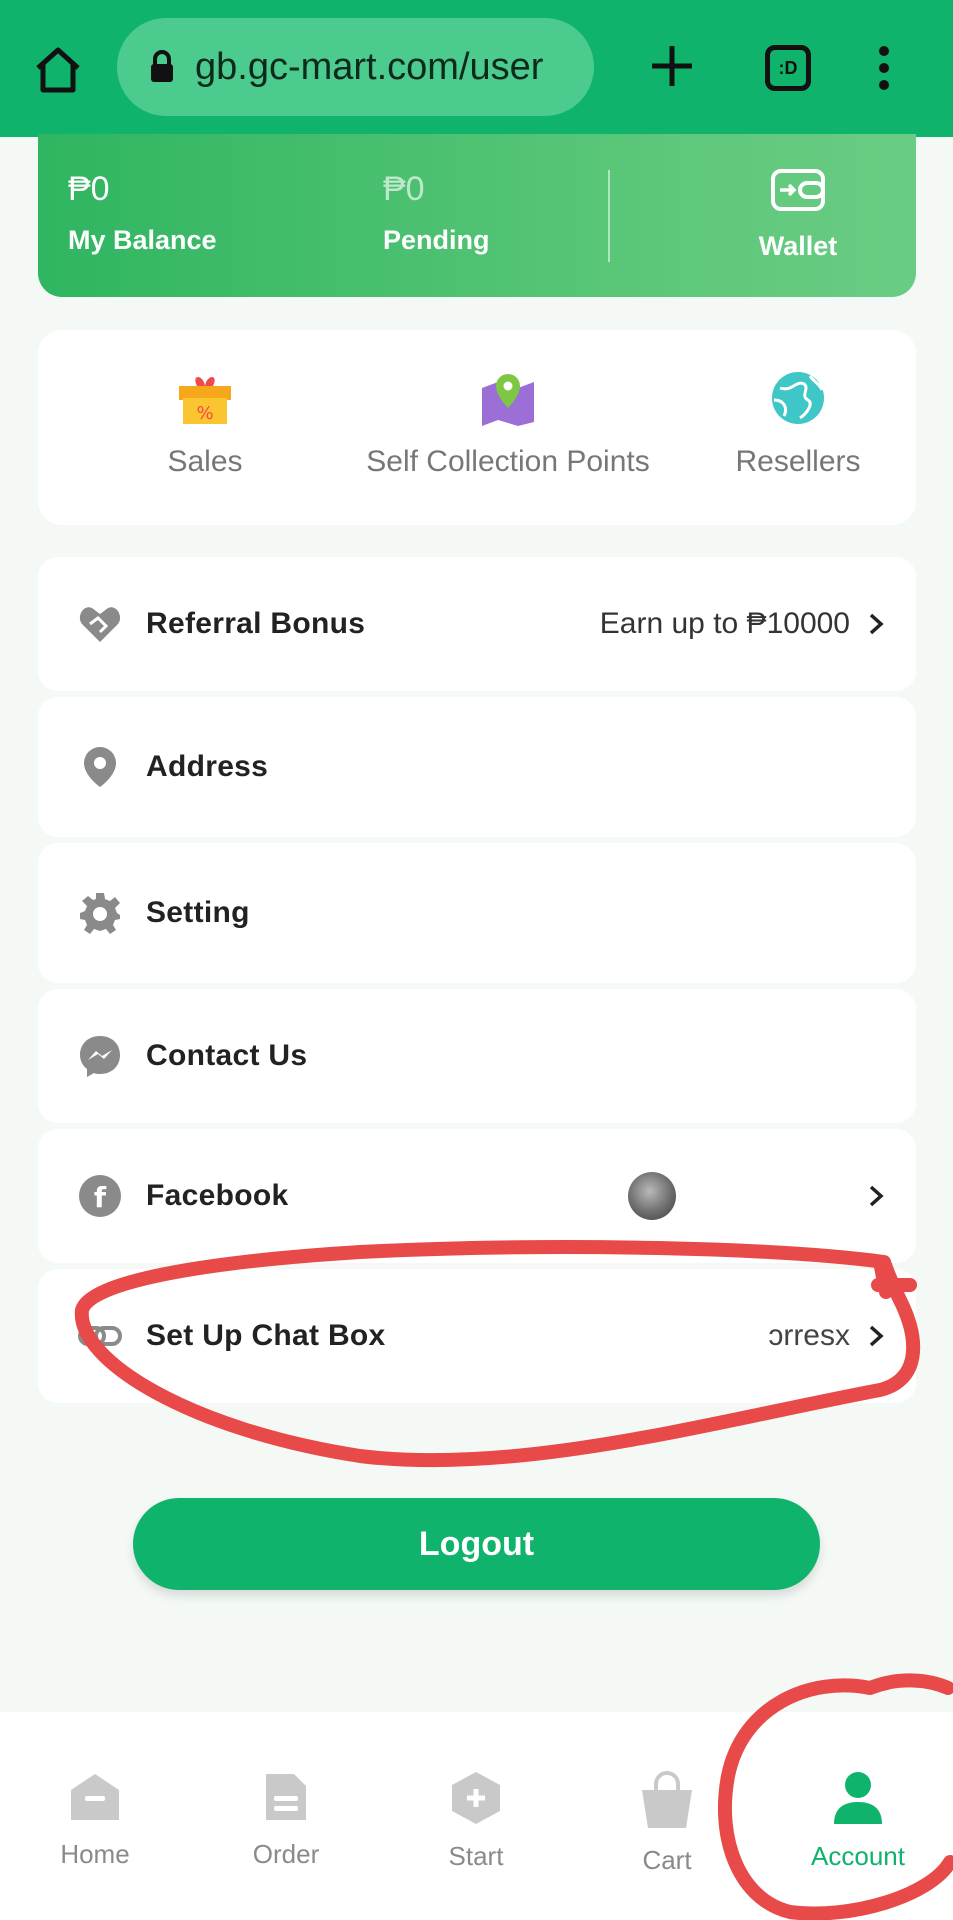  Describe the element at coordinates (477, 1196) in the screenshot. I see `menu-row-facebook: f Facebook` at that location.